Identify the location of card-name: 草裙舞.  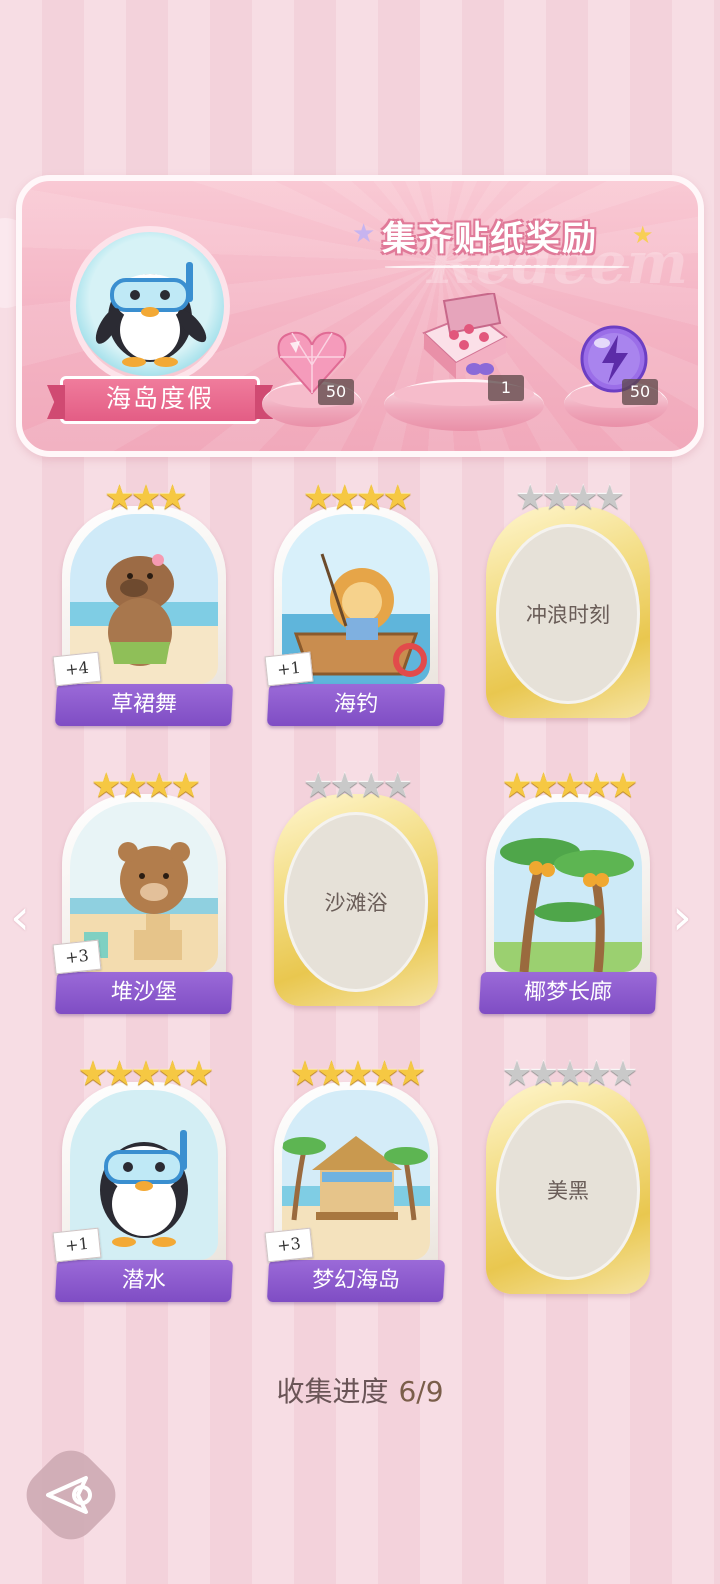
(144, 705).